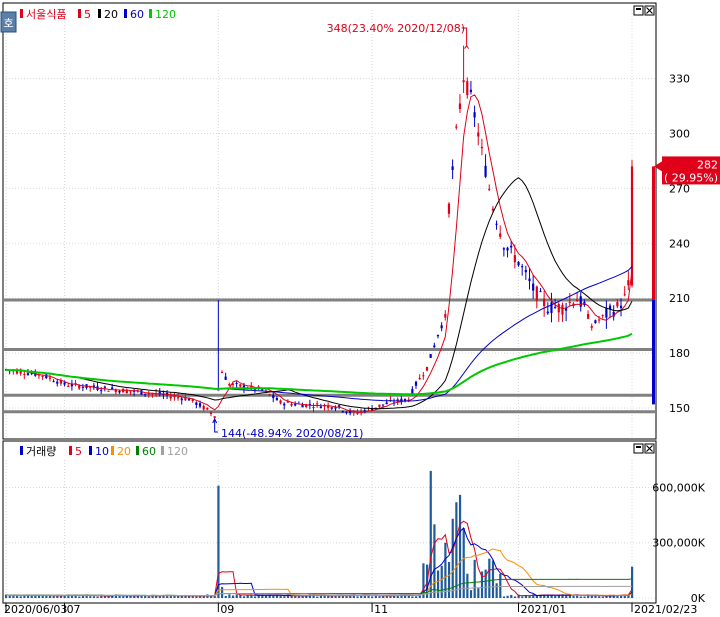  Describe the element at coordinates (41, 451) in the screenshot. I see `volume-title: 거래량` at that location.